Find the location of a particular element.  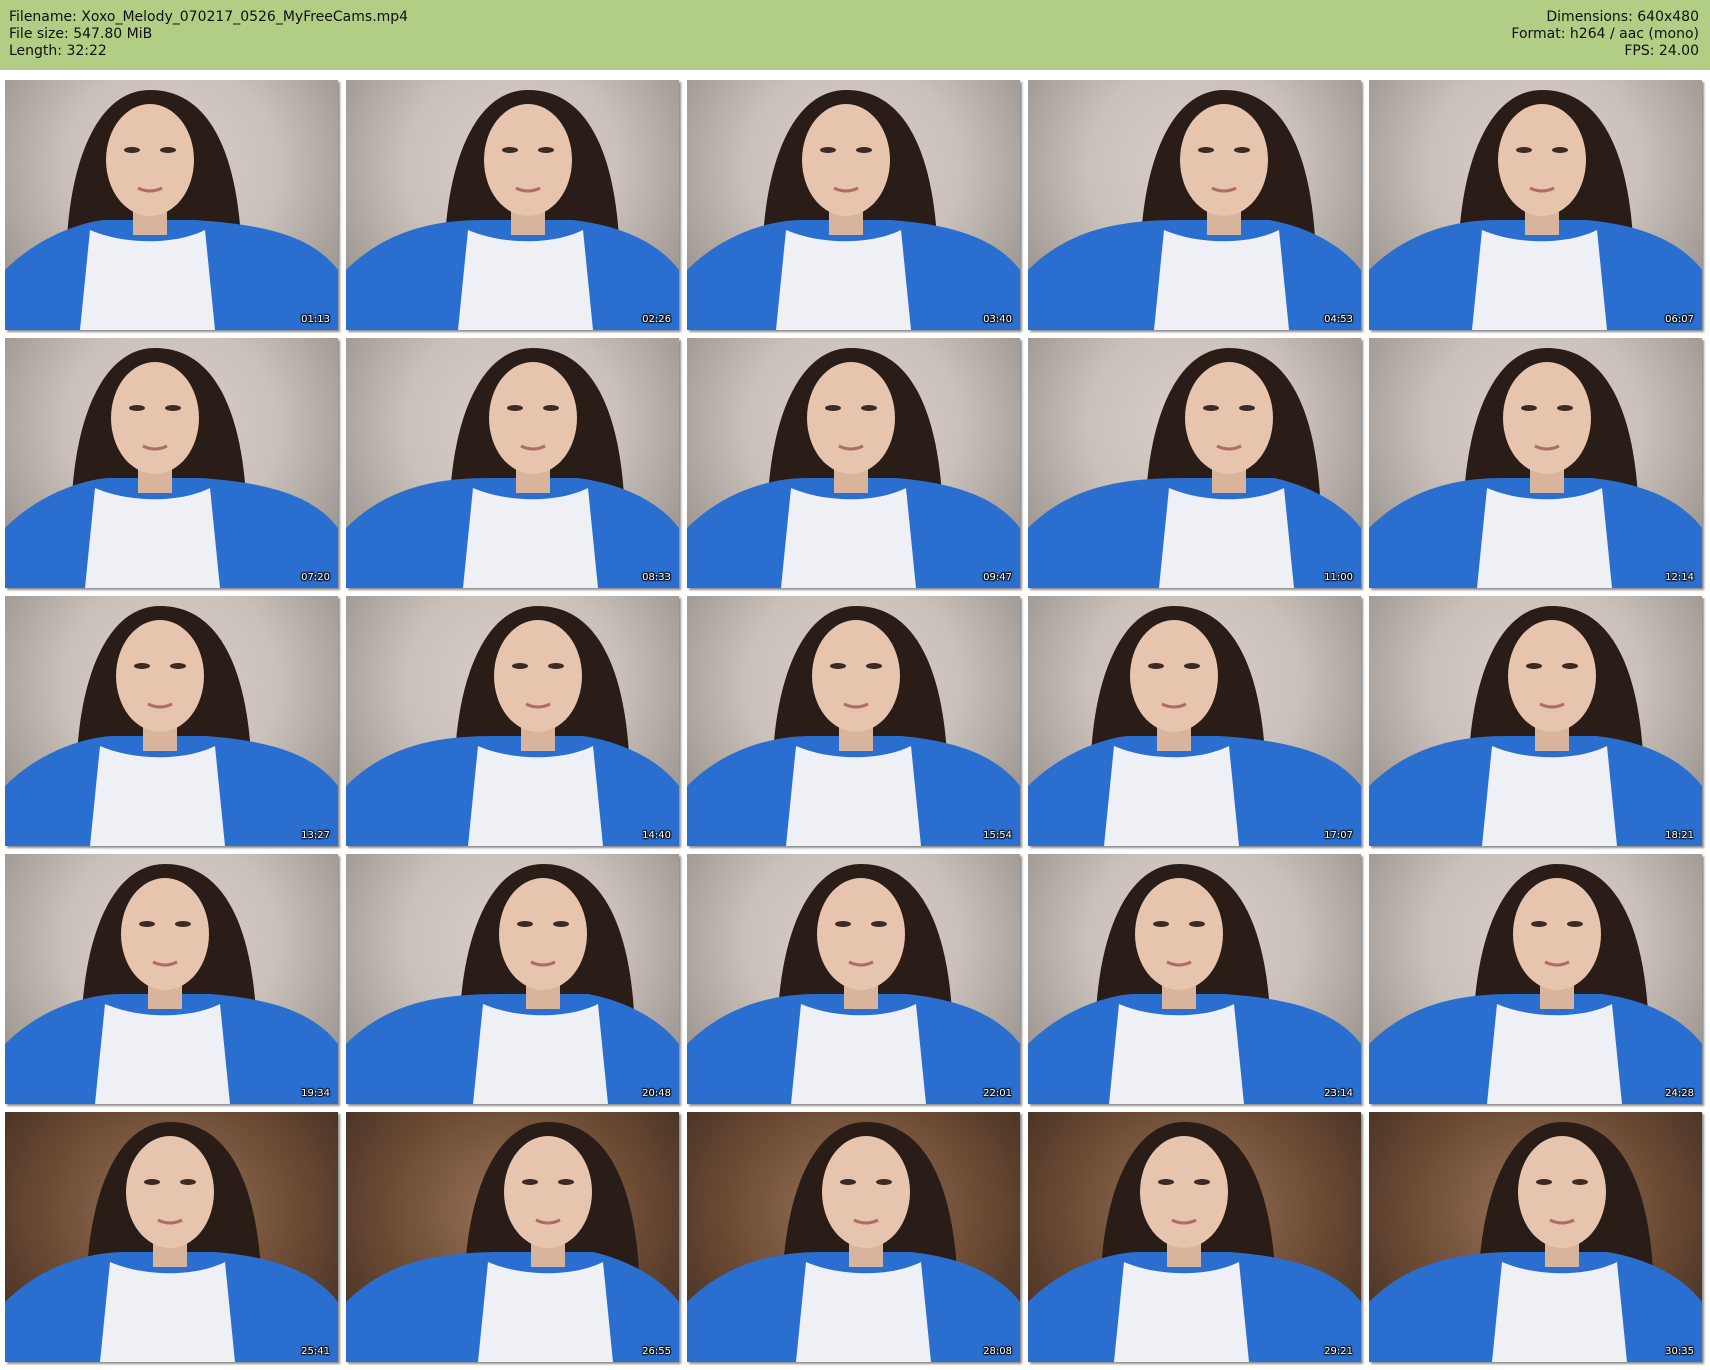

video-frame-thumbnail: 15:54 is located at coordinates (853, 721).